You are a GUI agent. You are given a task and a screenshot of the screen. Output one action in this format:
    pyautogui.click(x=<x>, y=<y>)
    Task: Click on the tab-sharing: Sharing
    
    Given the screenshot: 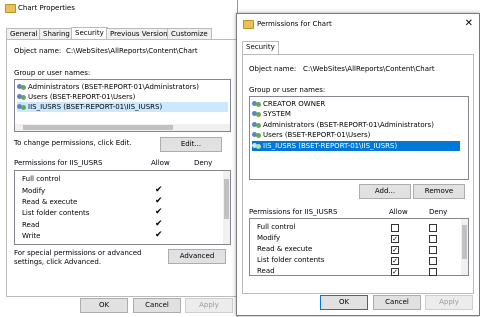 What is the action you would take?
    pyautogui.click(x=56, y=33)
    